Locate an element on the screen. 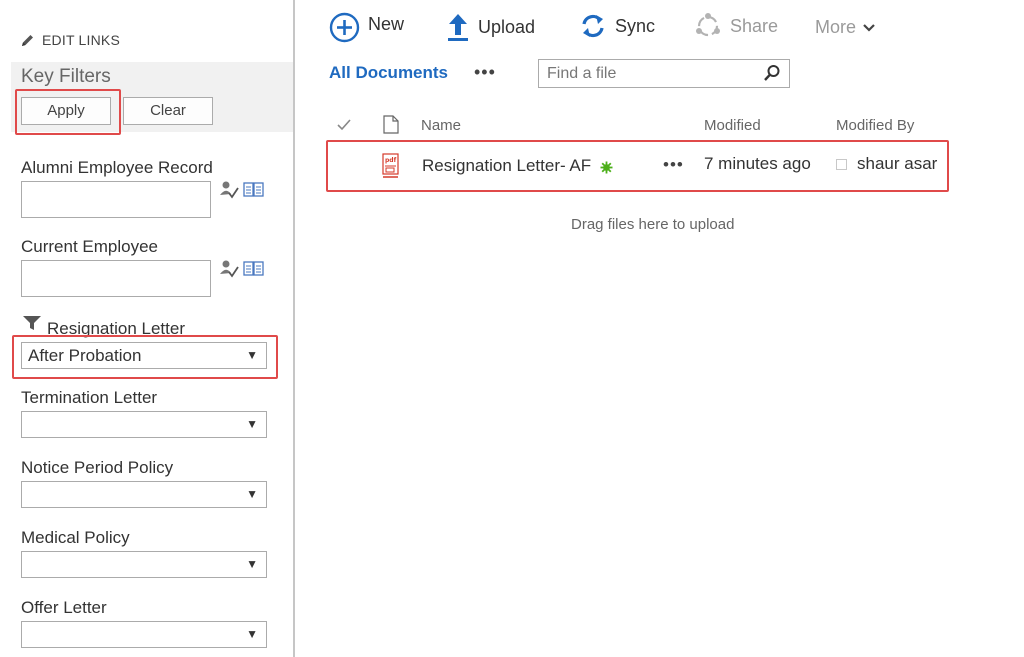  search-box is located at coordinates (664, 73).